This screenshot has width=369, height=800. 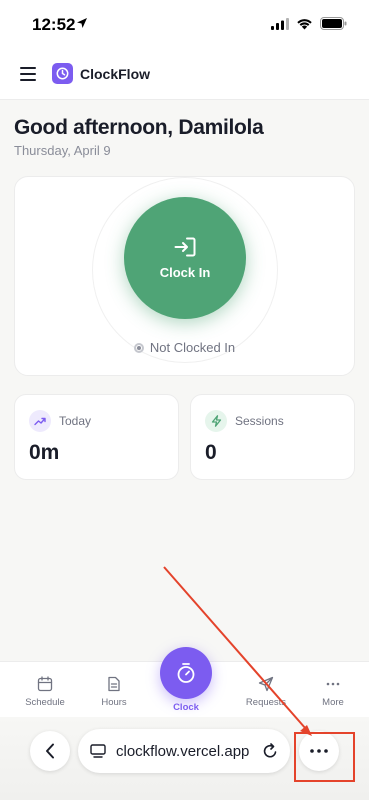 What do you see at coordinates (62, 150) in the screenshot?
I see `current-date: Thursday, April 9` at bounding box center [62, 150].